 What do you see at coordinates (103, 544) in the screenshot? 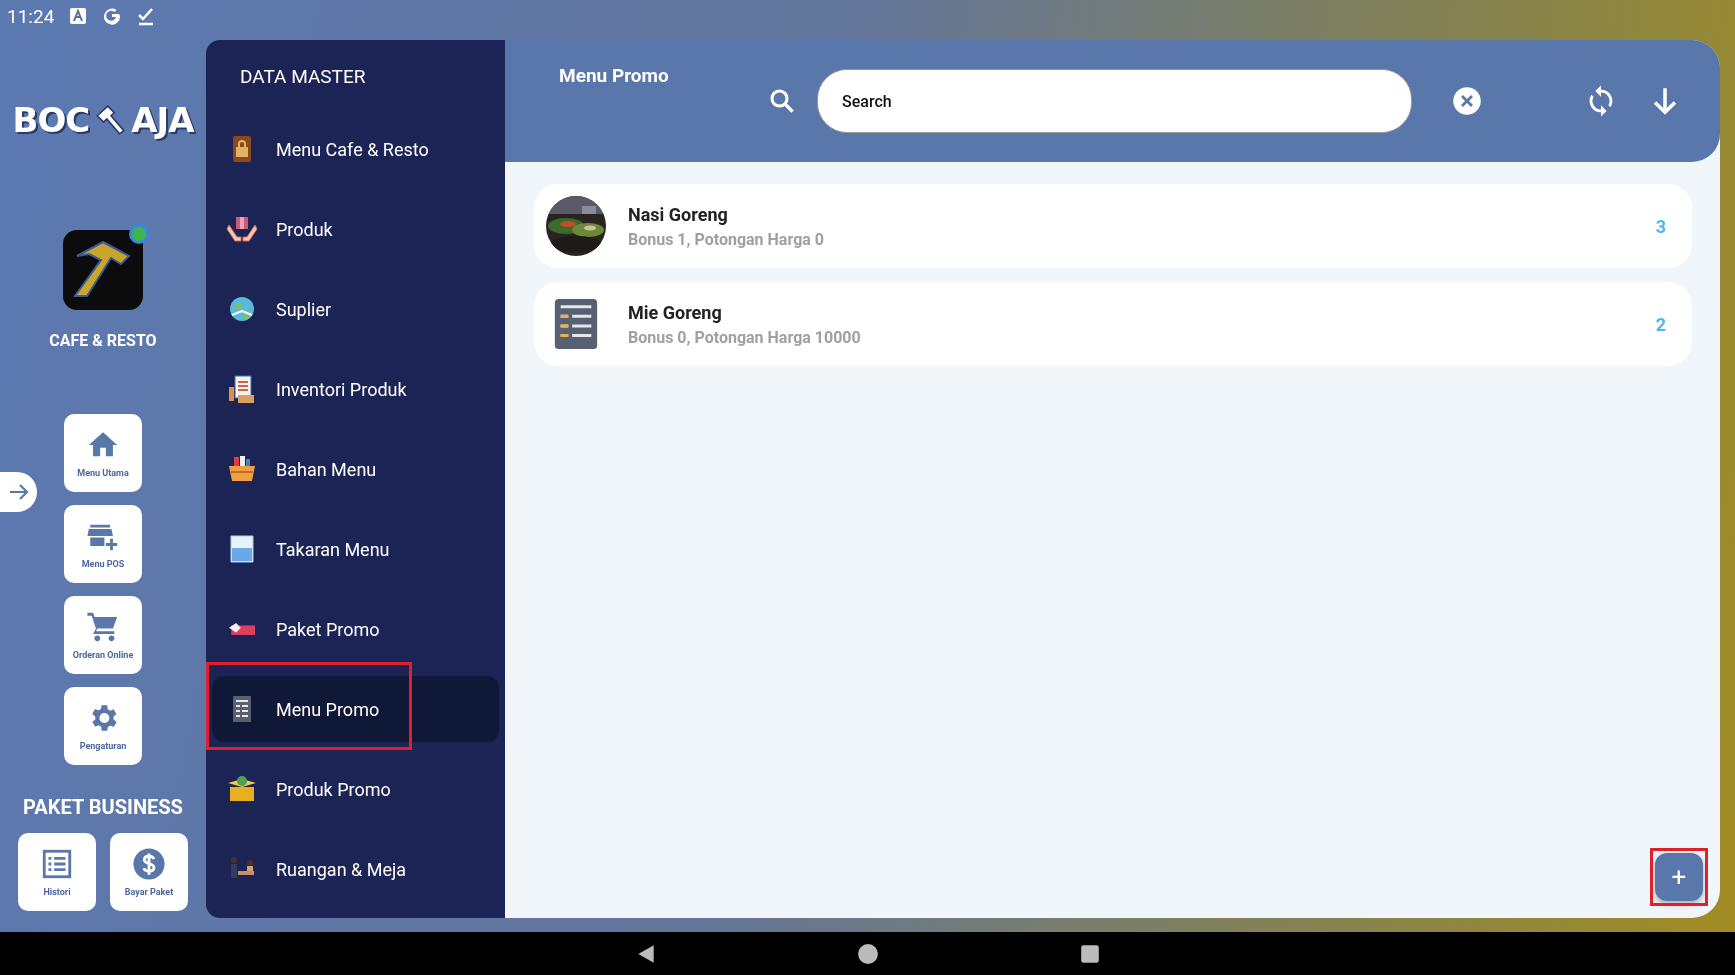
I see `quick-menu-tile: Menu POS` at bounding box center [103, 544].